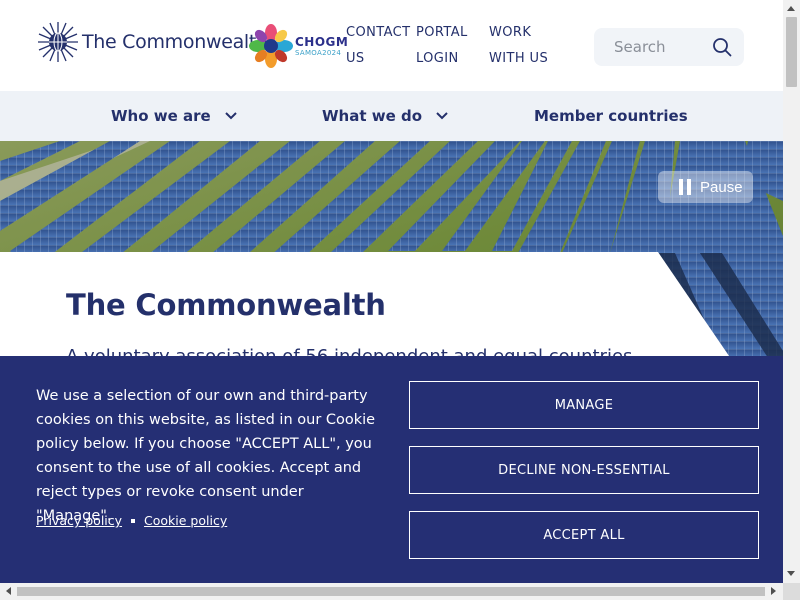  What do you see at coordinates (8, 591) in the screenshot?
I see `scroll-left-arrow-icon` at bounding box center [8, 591].